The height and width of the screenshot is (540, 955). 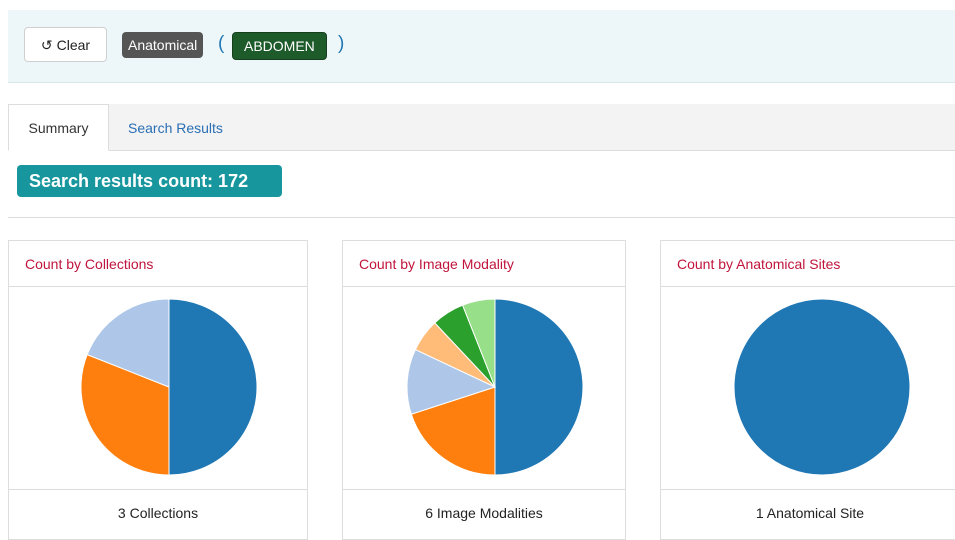 I want to click on panel-footer: 3 Collections, so click(x=158, y=512).